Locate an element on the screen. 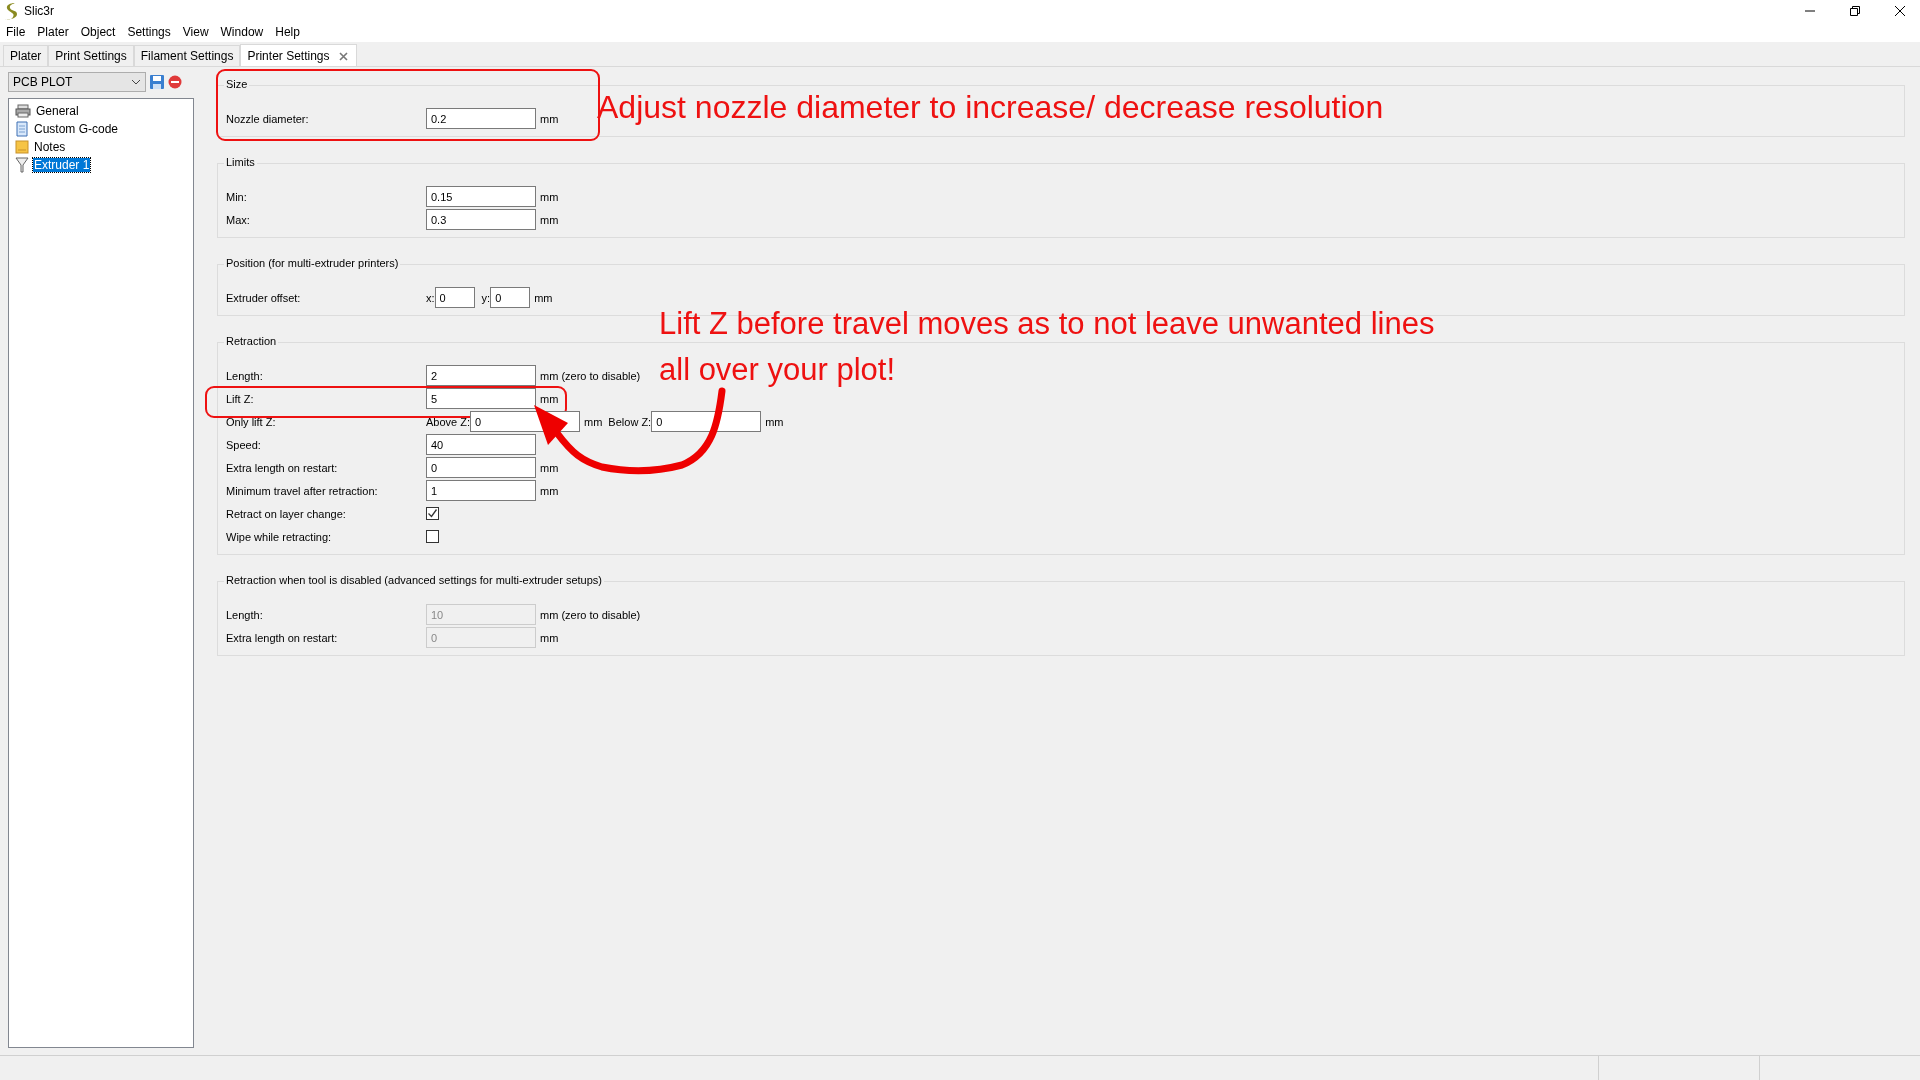  tree-item: Custom G-code is located at coordinates (76, 129).